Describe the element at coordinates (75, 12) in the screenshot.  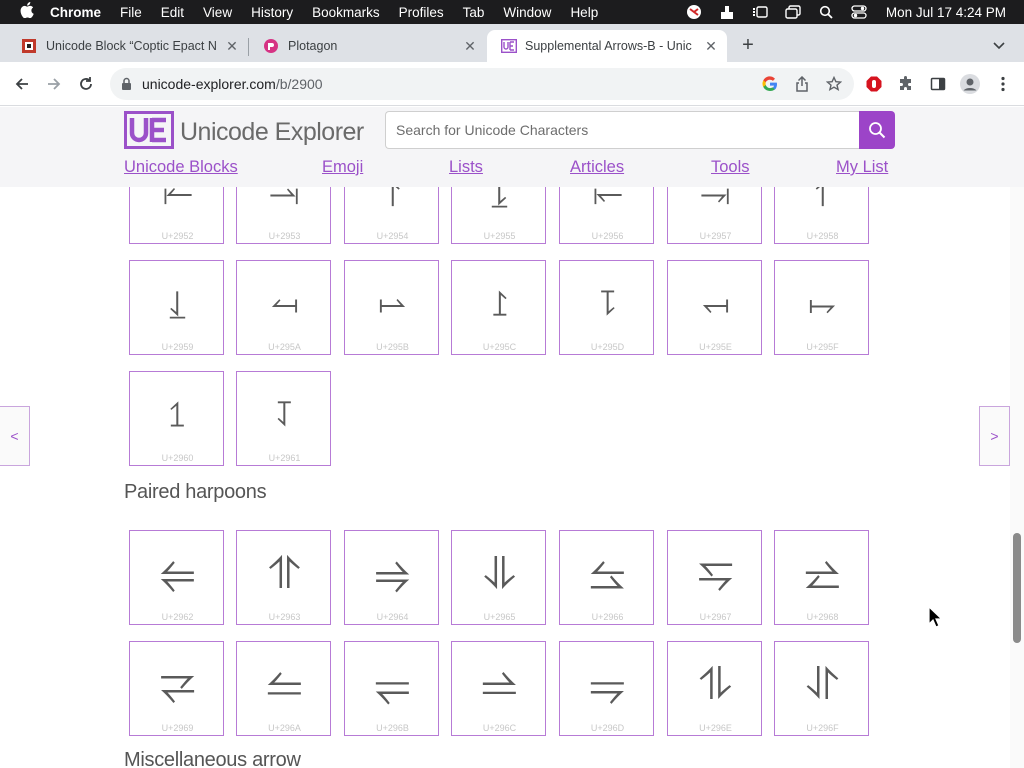
I see `menubar-app-name: Chrome` at that location.